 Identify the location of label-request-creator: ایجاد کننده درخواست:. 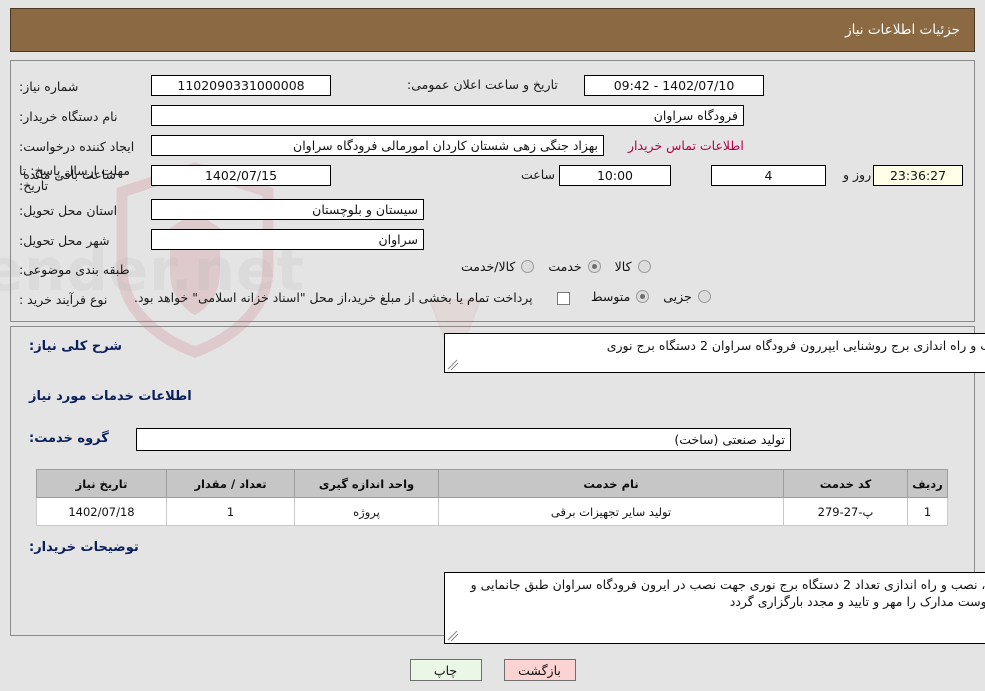
(77, 146).